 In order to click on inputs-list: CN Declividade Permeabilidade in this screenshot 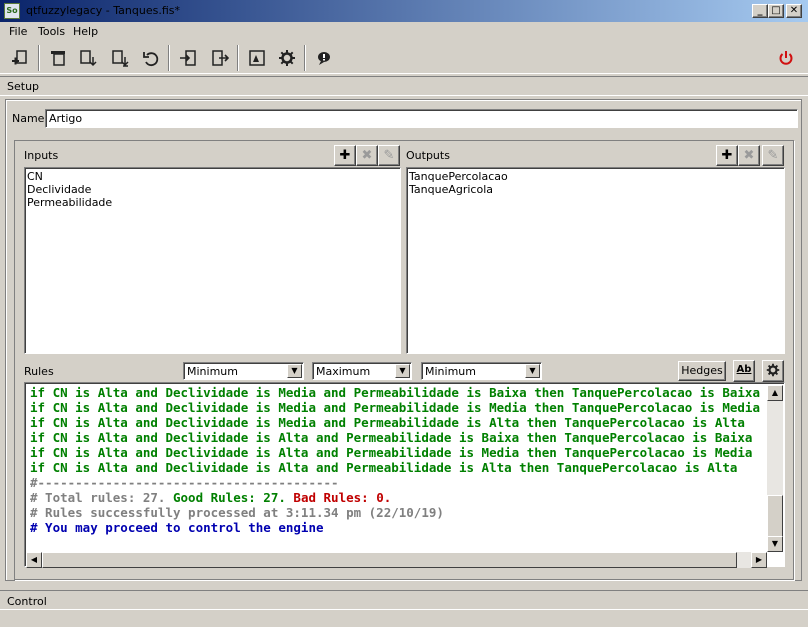, I will do `click(212, 260)`.